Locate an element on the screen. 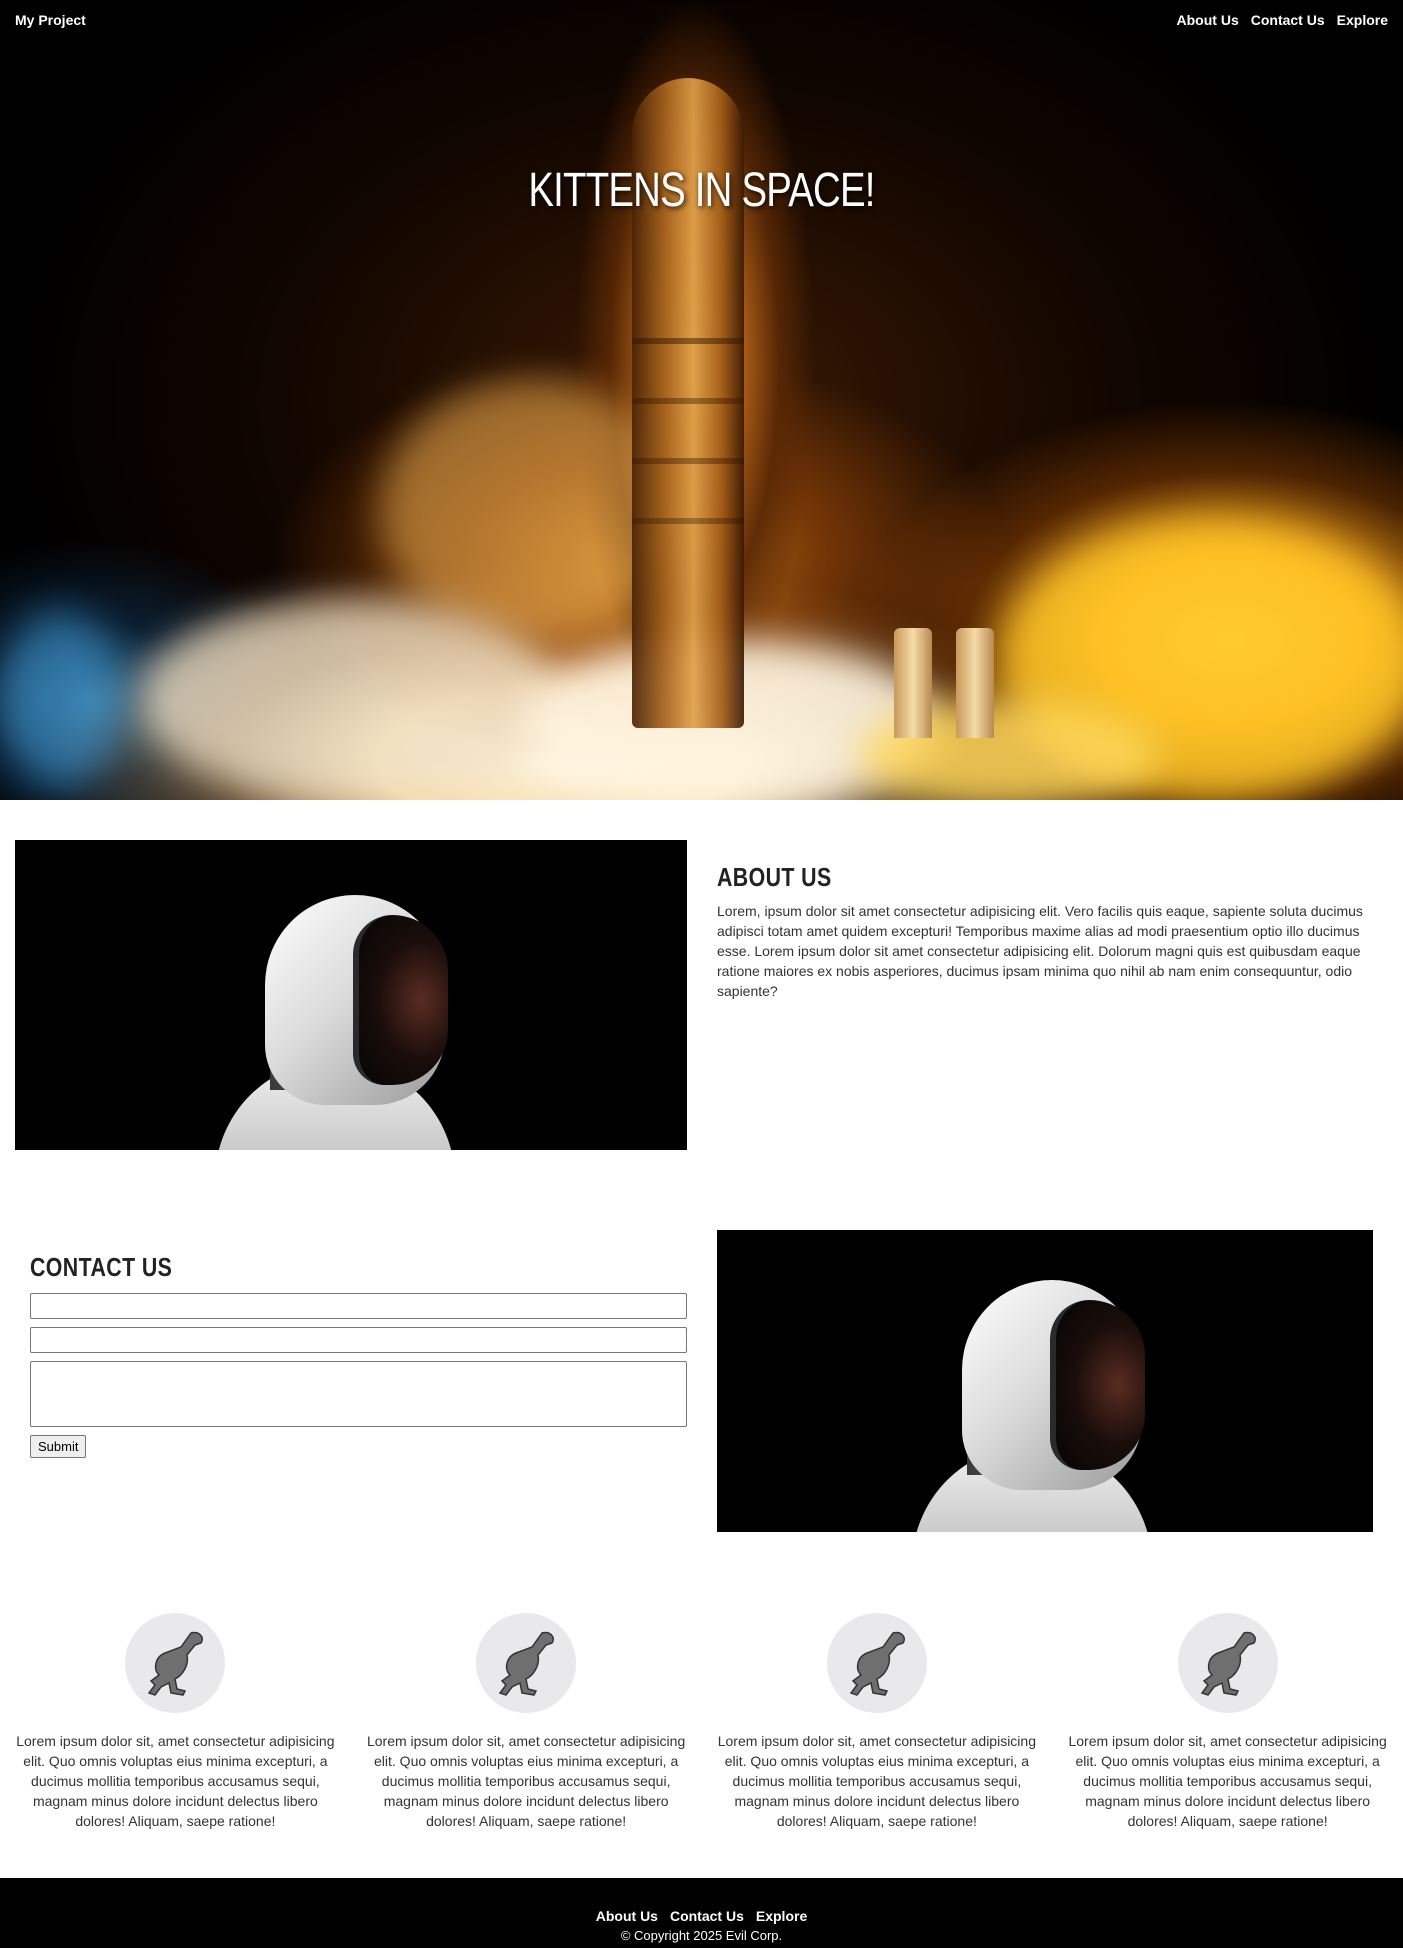 The height and width of the screenshot is (1948, 1403). footer-explore-link: Explore is located at coordinates (781, 1916).